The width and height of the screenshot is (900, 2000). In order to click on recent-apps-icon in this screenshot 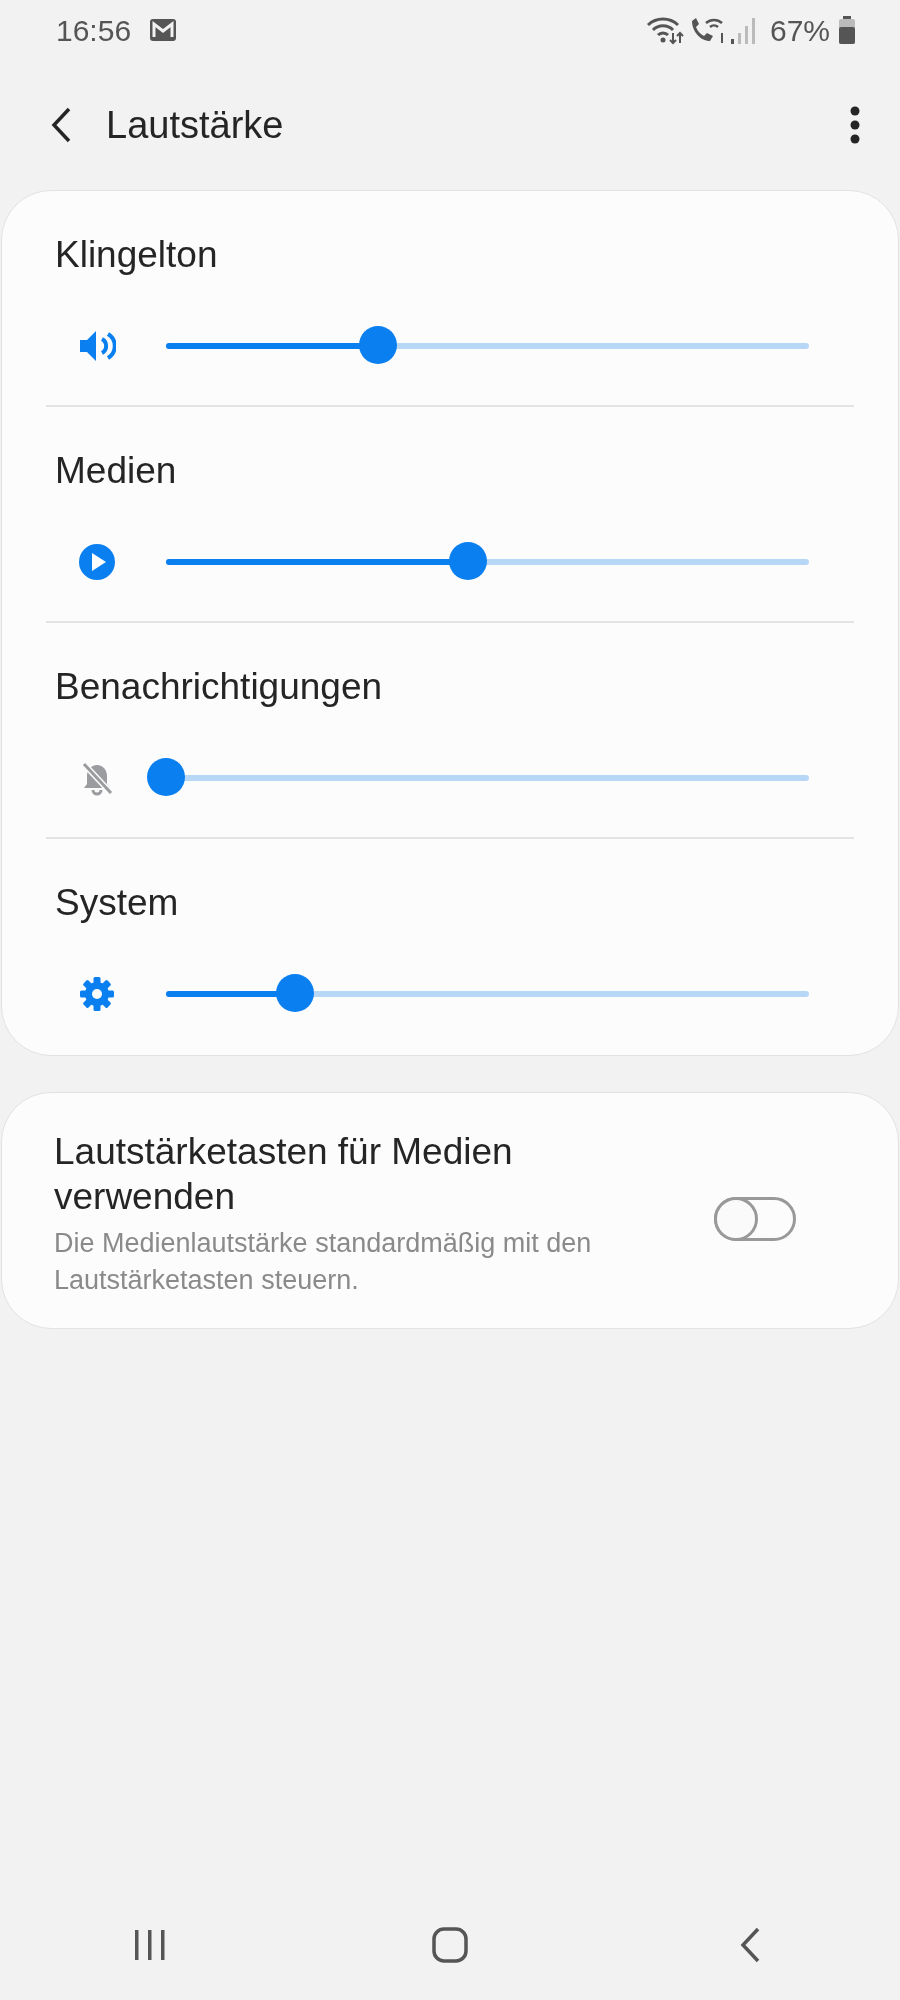, I will do `click(150, 1945)`.